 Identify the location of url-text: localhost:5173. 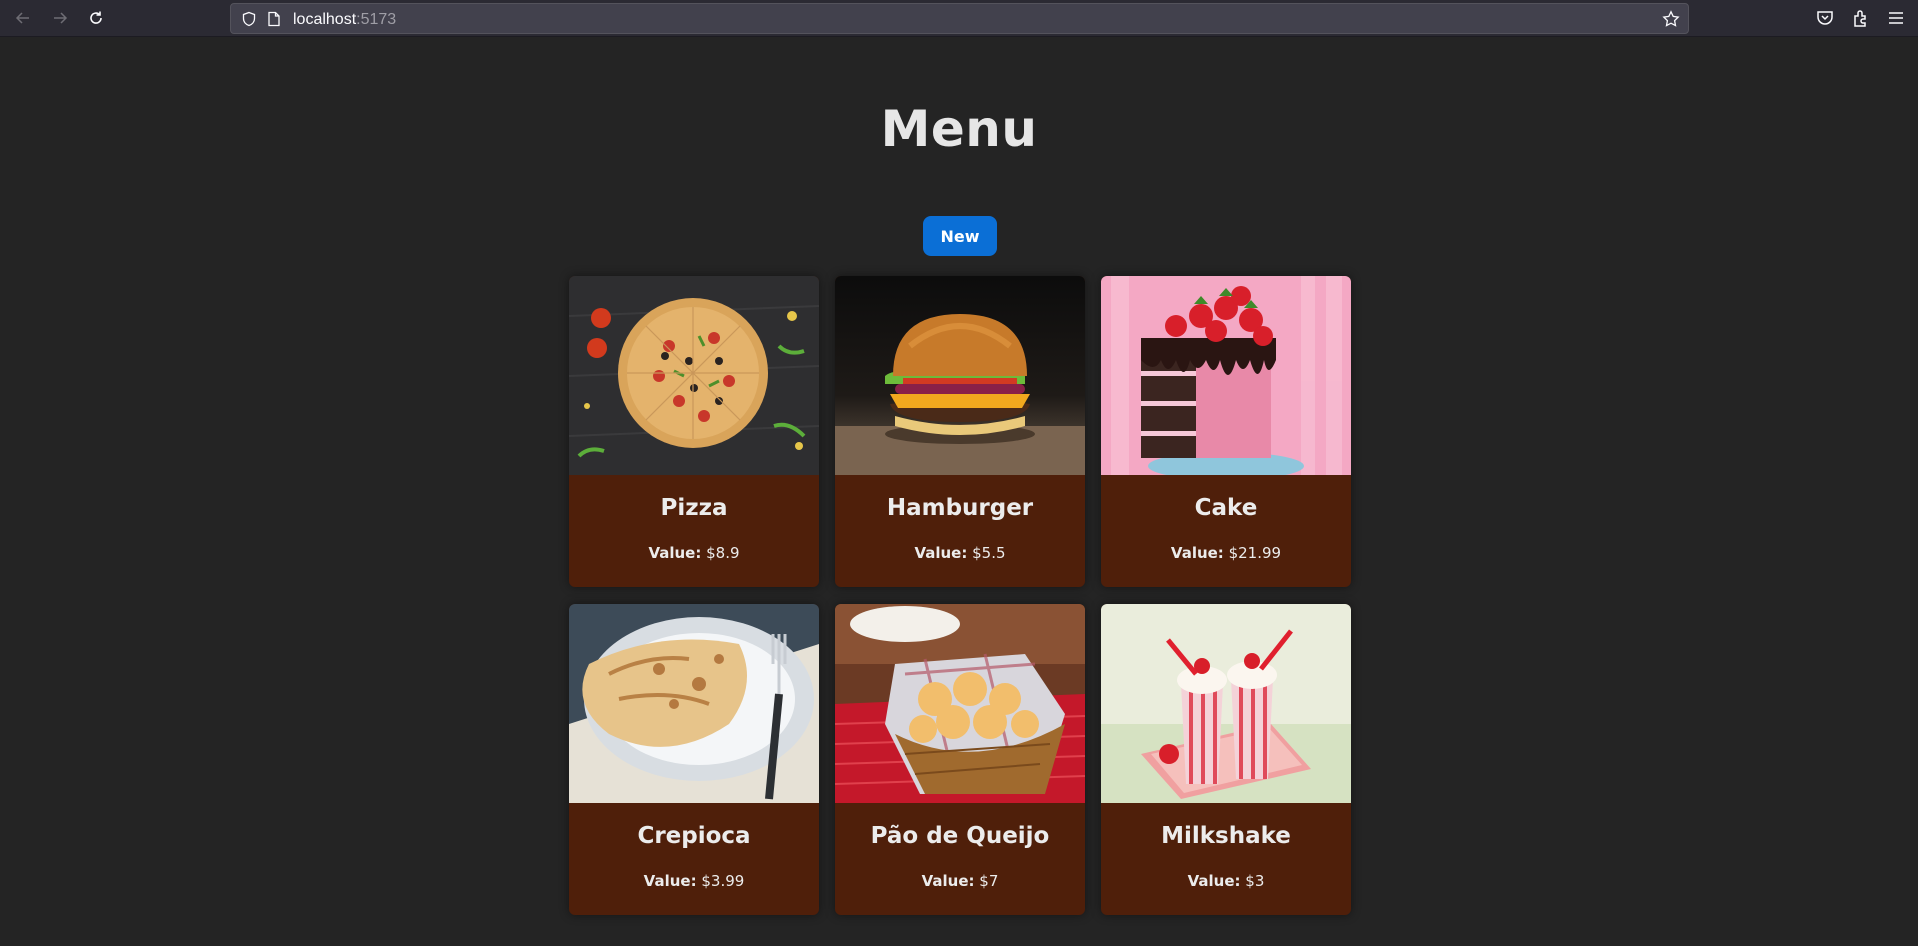
(344, 20).